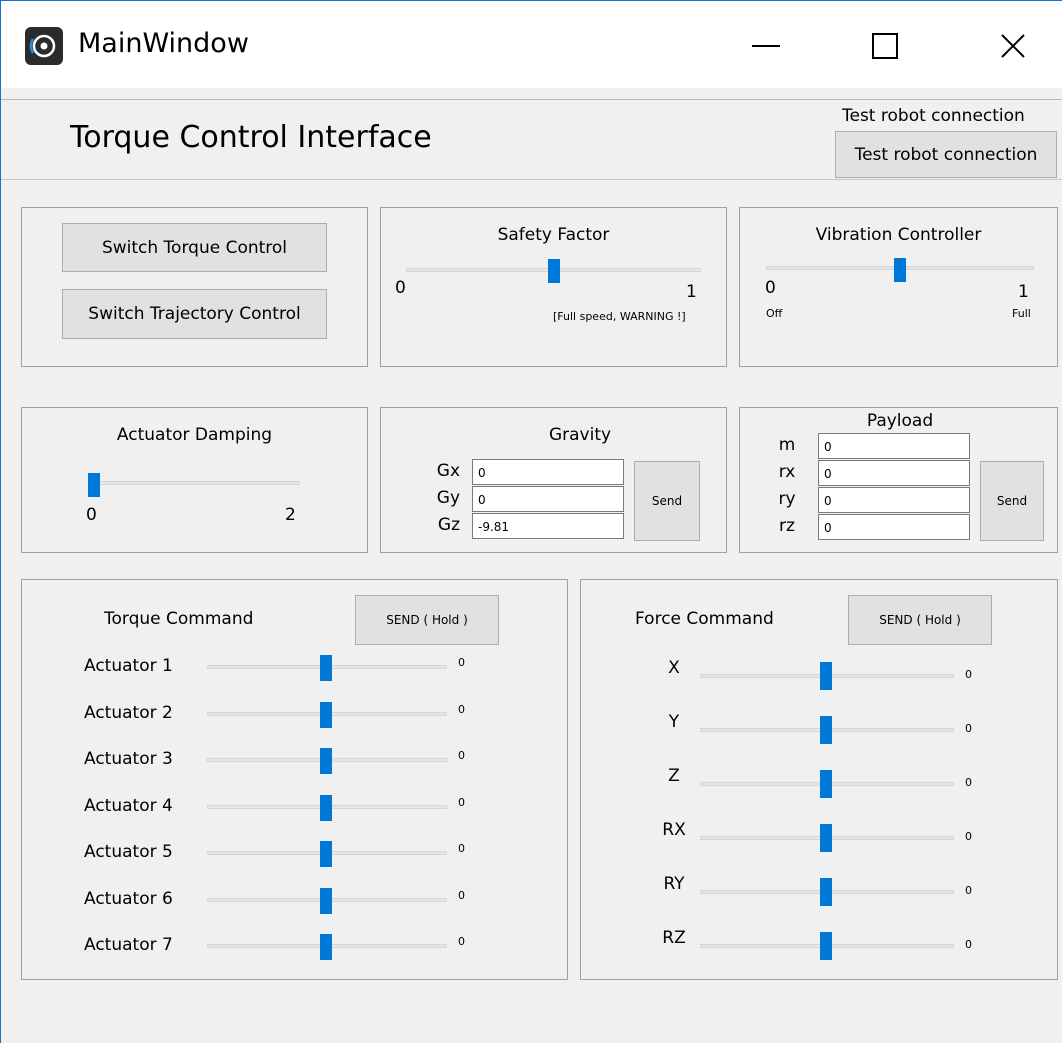  What do you see at coordinates (894, 446) in the screenshot?
I see `payload-m-input: 0` at bounding box center [894, 446].